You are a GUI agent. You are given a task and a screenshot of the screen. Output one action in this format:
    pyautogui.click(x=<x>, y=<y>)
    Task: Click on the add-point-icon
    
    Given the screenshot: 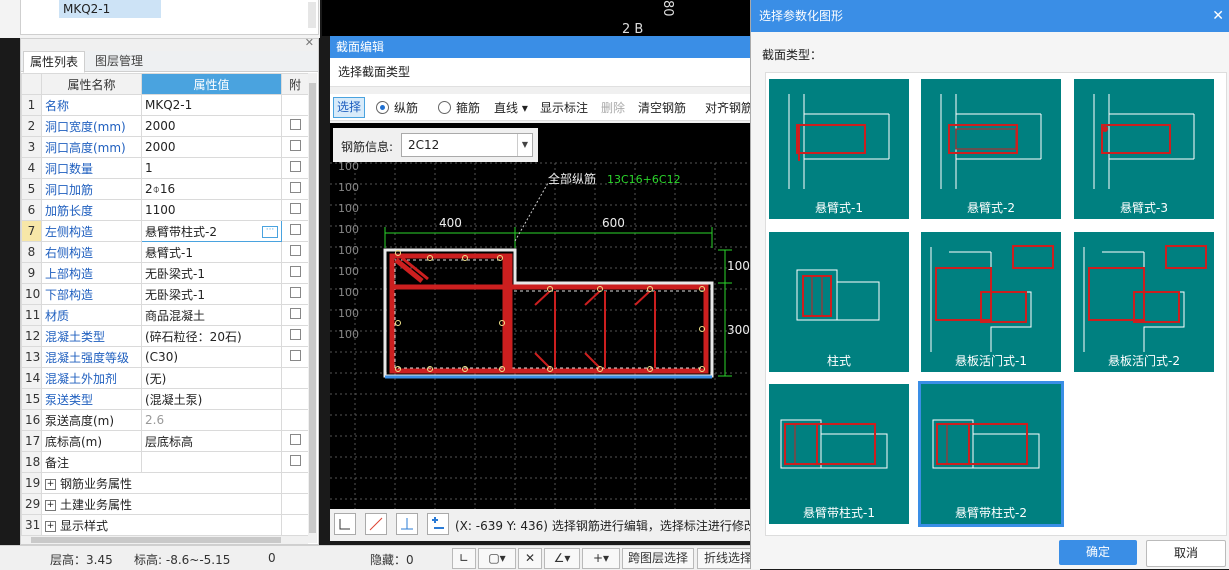 What is the action you would take?
    pyautogui.click(x=438, y=524)
    